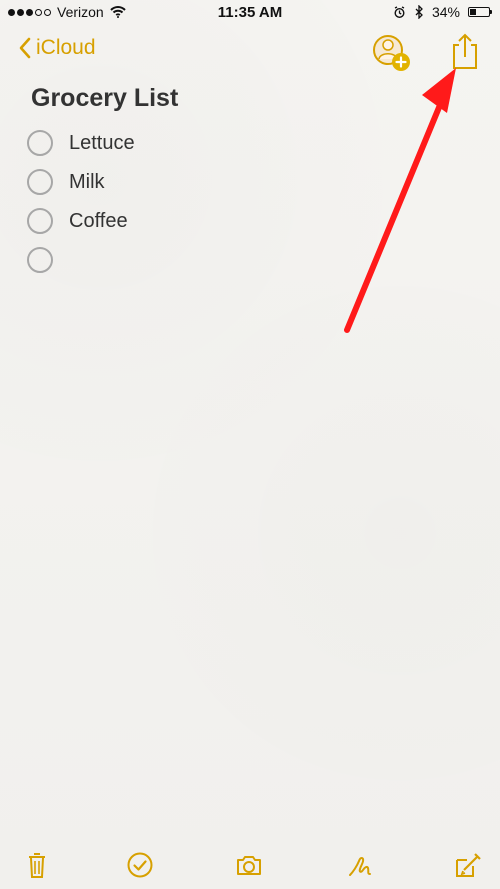 The image size is (500, 889). Describe the element at coordinates (419, 12) in the screenshot. I see `bluetooth-icon` at that location.